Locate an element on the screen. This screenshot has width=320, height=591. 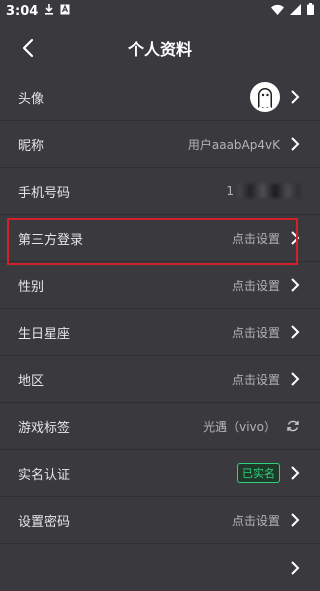
phone-value-prefix: 1 is located at coordinates (230, 191).